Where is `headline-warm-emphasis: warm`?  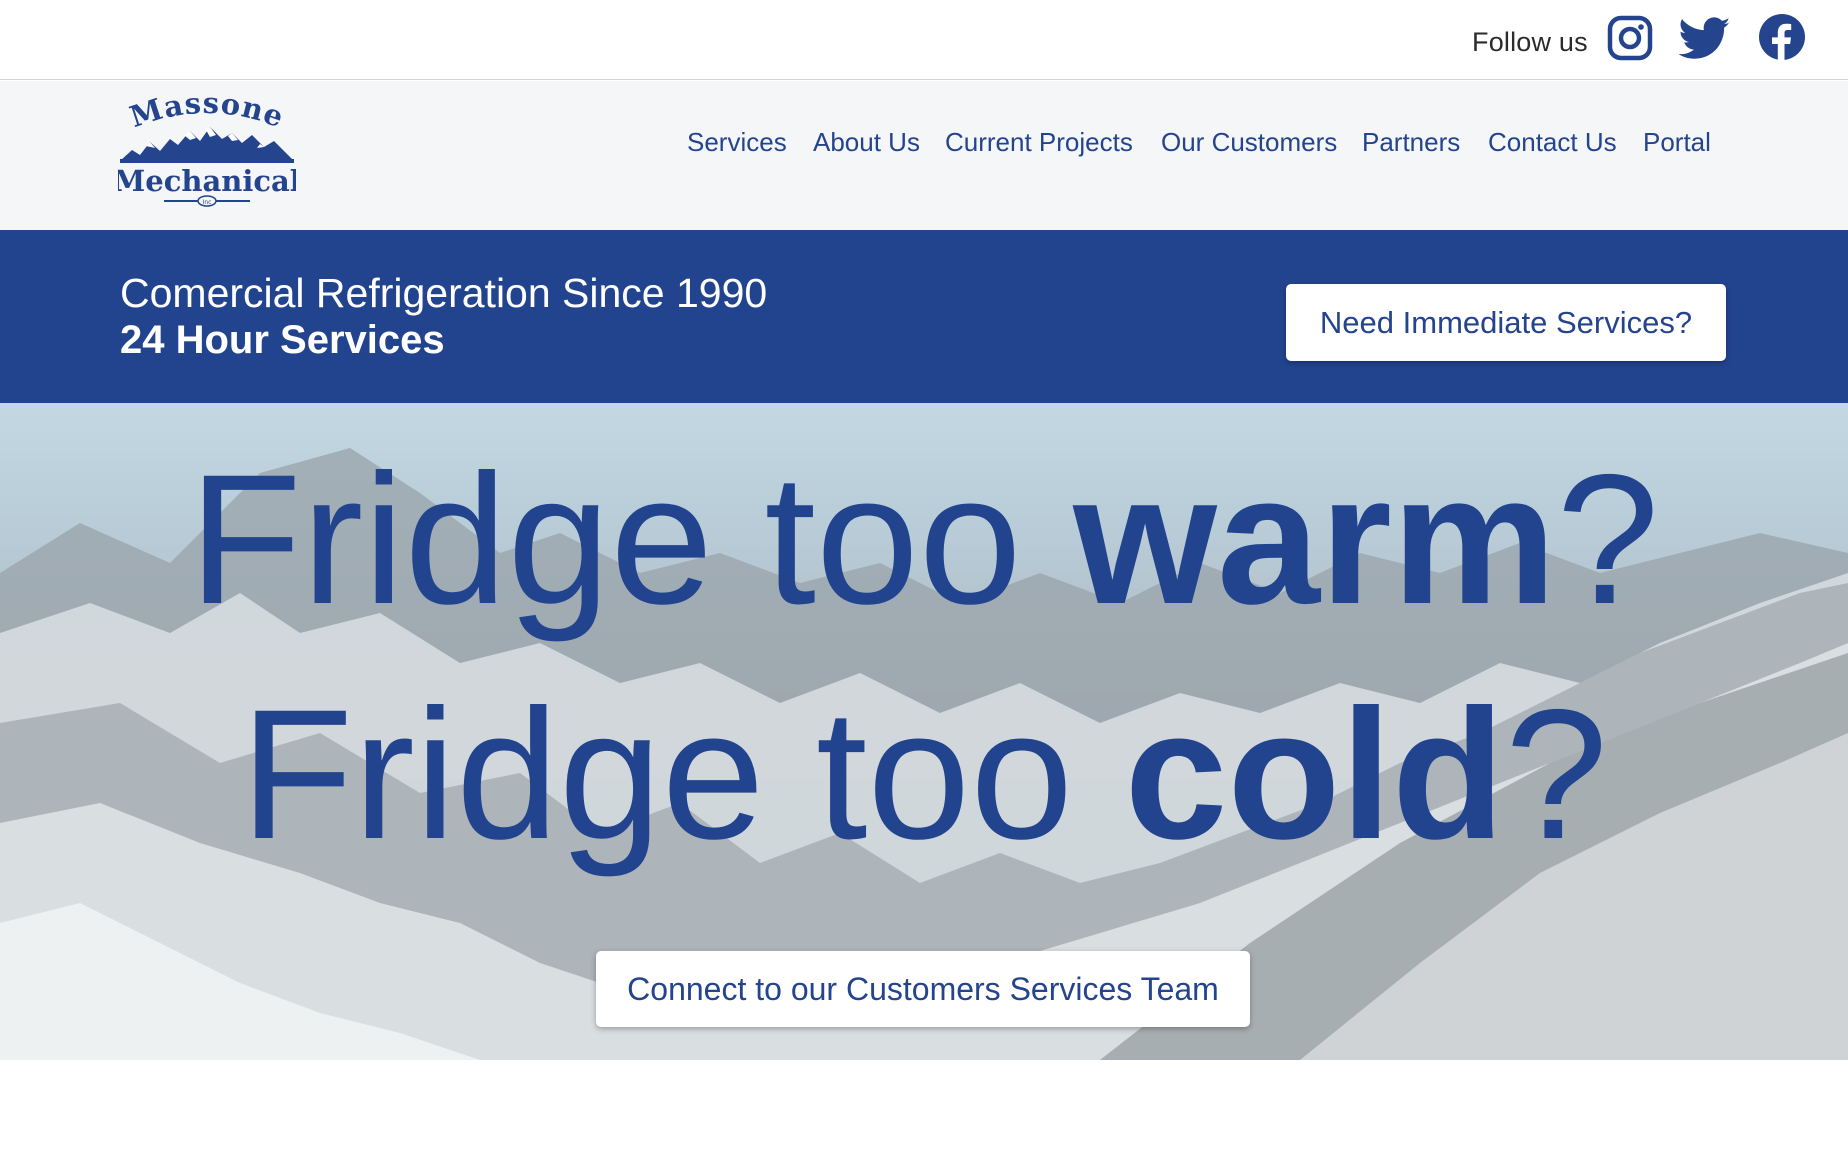 headline-warm-emphasis: warm is located at coordinates (1315, 540).